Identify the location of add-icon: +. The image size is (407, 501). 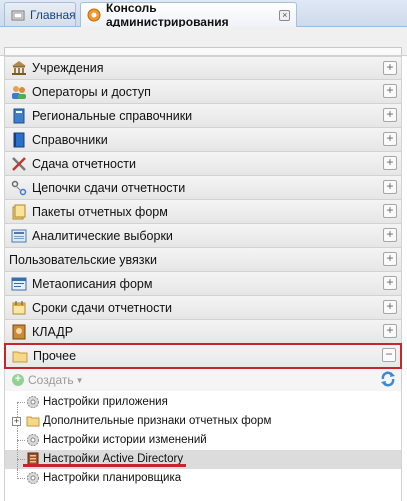
(18, 380).